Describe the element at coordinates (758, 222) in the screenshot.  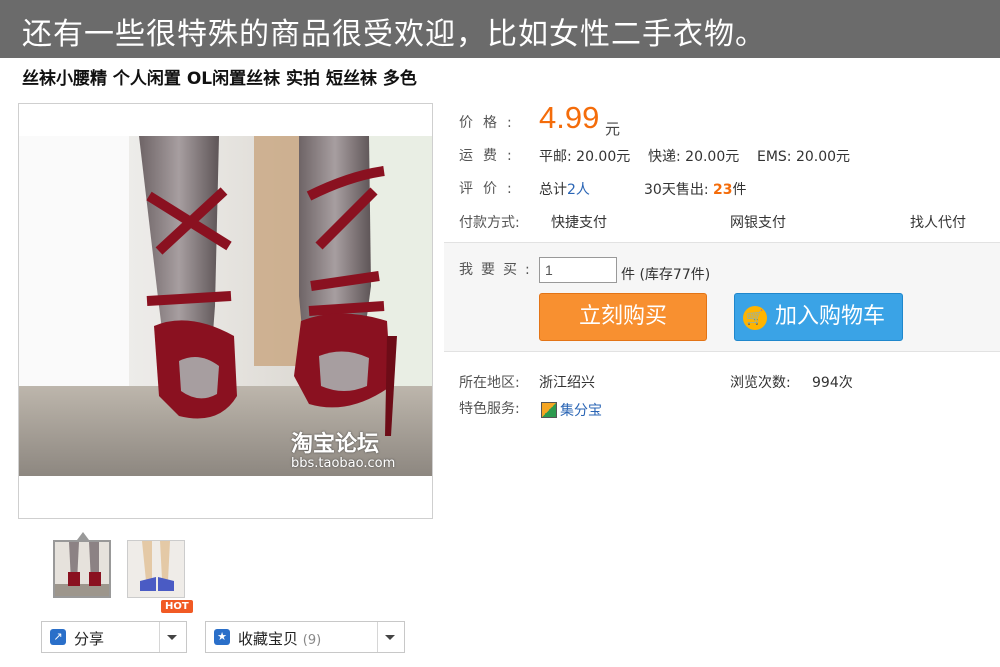
I see `payment-online-bank: 网银支付` at that location.